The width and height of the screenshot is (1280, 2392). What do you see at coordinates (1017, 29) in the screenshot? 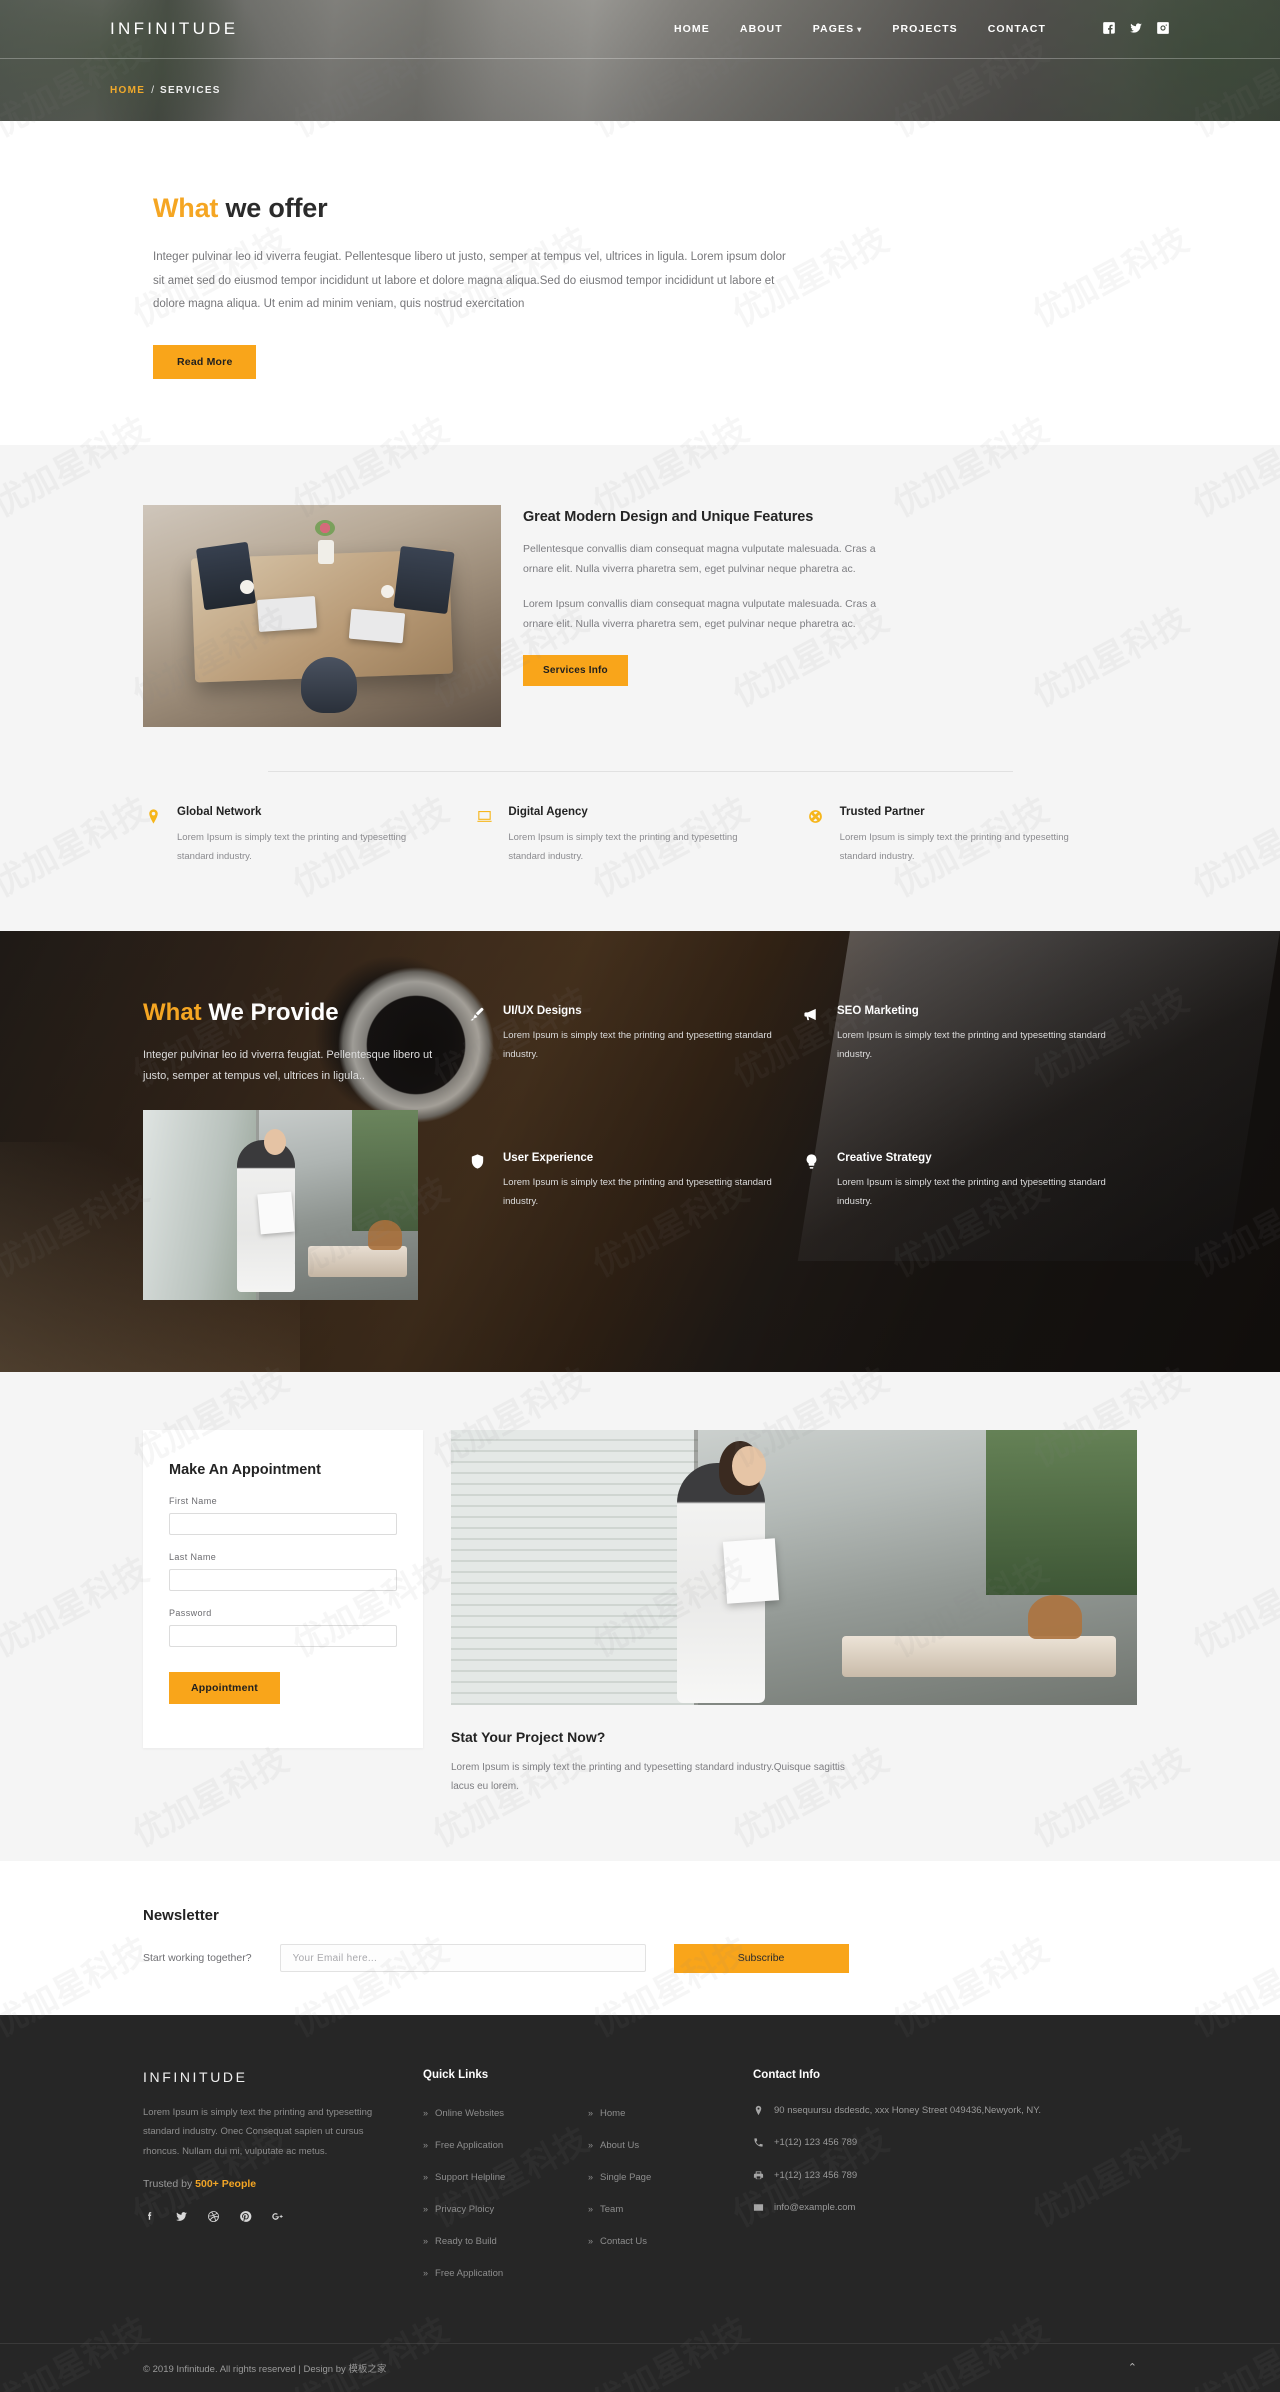
I see `nav-item-contact: CONTACT` at bounding box center [1017, 29].